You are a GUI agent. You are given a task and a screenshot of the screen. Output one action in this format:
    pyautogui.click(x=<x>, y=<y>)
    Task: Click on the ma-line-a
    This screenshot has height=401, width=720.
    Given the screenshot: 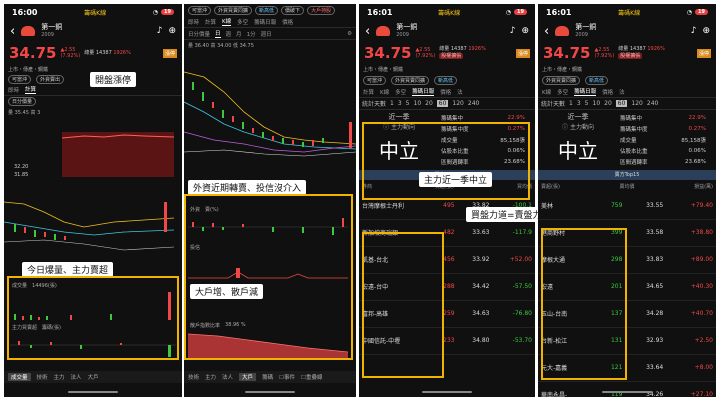 What is the action you would take?
    pyautogui.click(x=270, y=108)
    